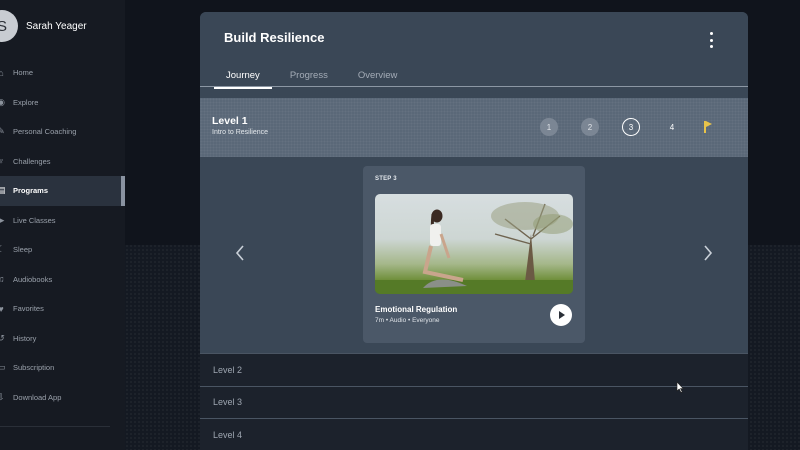 Image resolution: width=800 pixels, height=450 pixels. I want to click on user-name: Sarah Yeager, so click(56, 26).